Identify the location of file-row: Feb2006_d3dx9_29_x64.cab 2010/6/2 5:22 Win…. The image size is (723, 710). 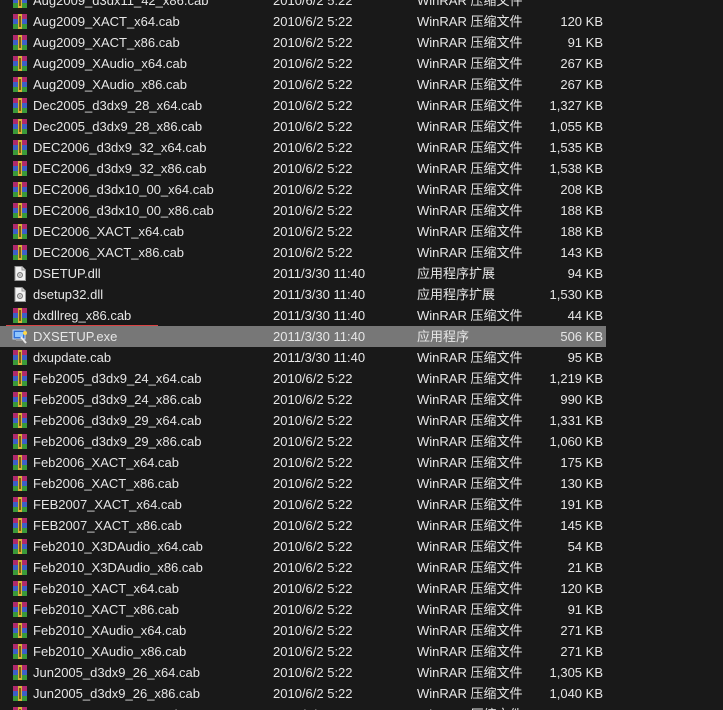
(303, 420).